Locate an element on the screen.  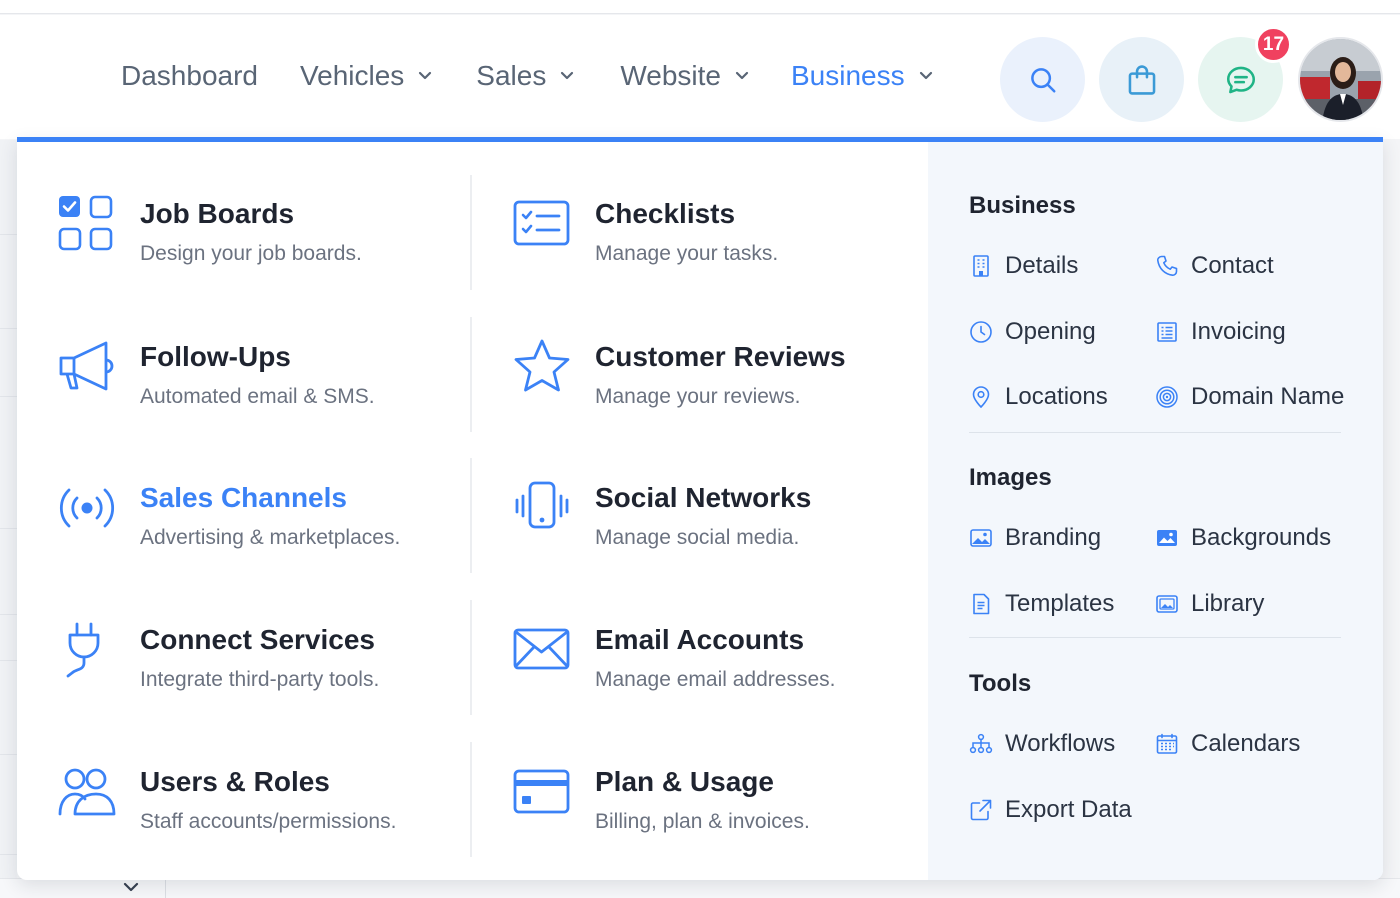
tile-title: Users & Roles is located at coordinates (235, 781).